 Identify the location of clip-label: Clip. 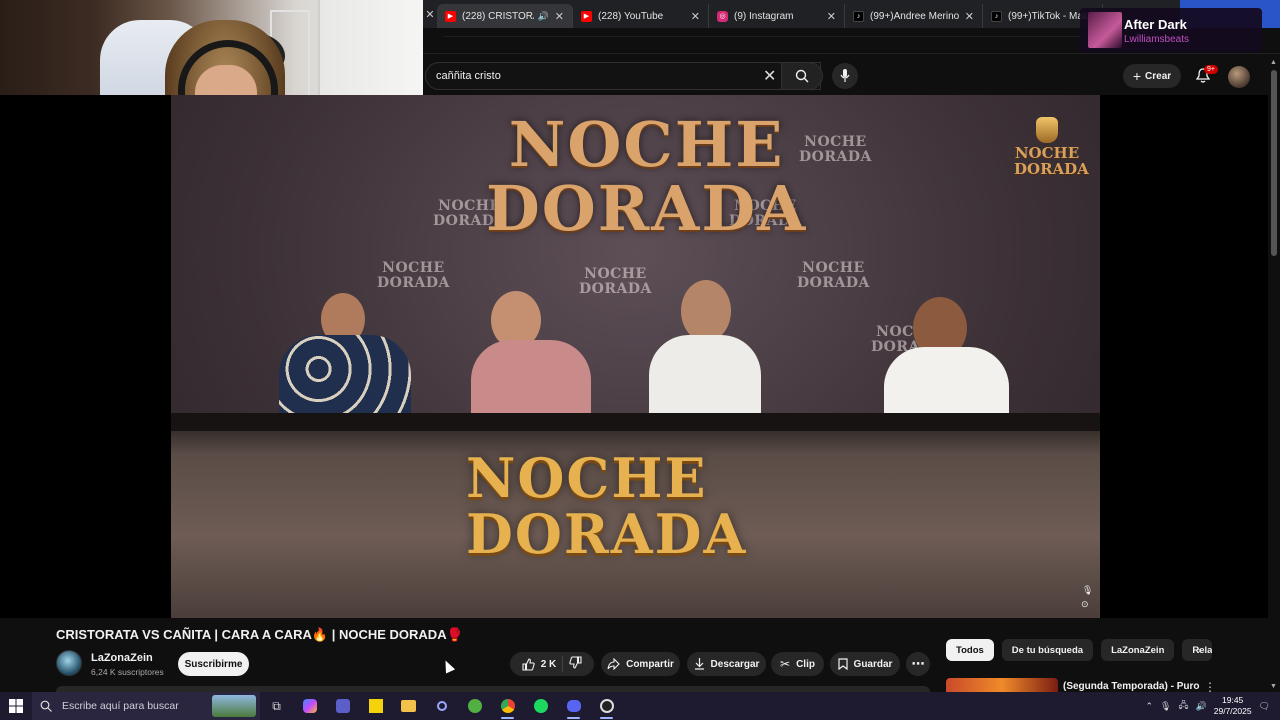
(805, 664).